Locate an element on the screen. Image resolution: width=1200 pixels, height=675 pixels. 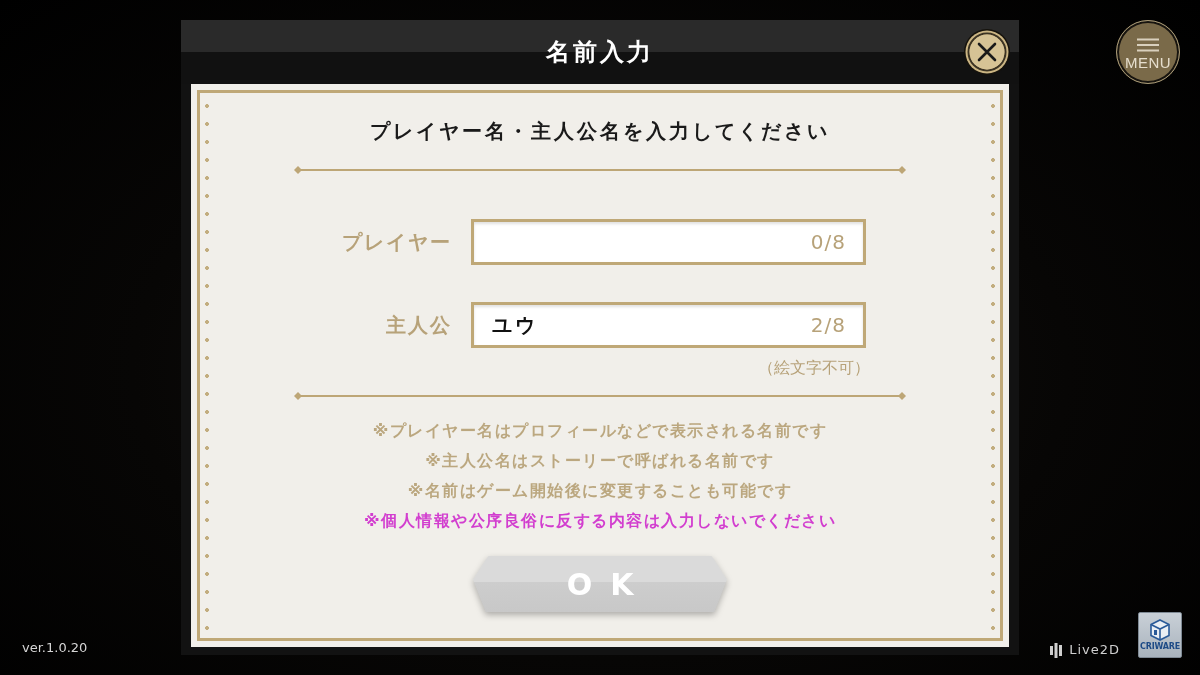
text-input-field: 0/8 is located at coordinates (668, 242).